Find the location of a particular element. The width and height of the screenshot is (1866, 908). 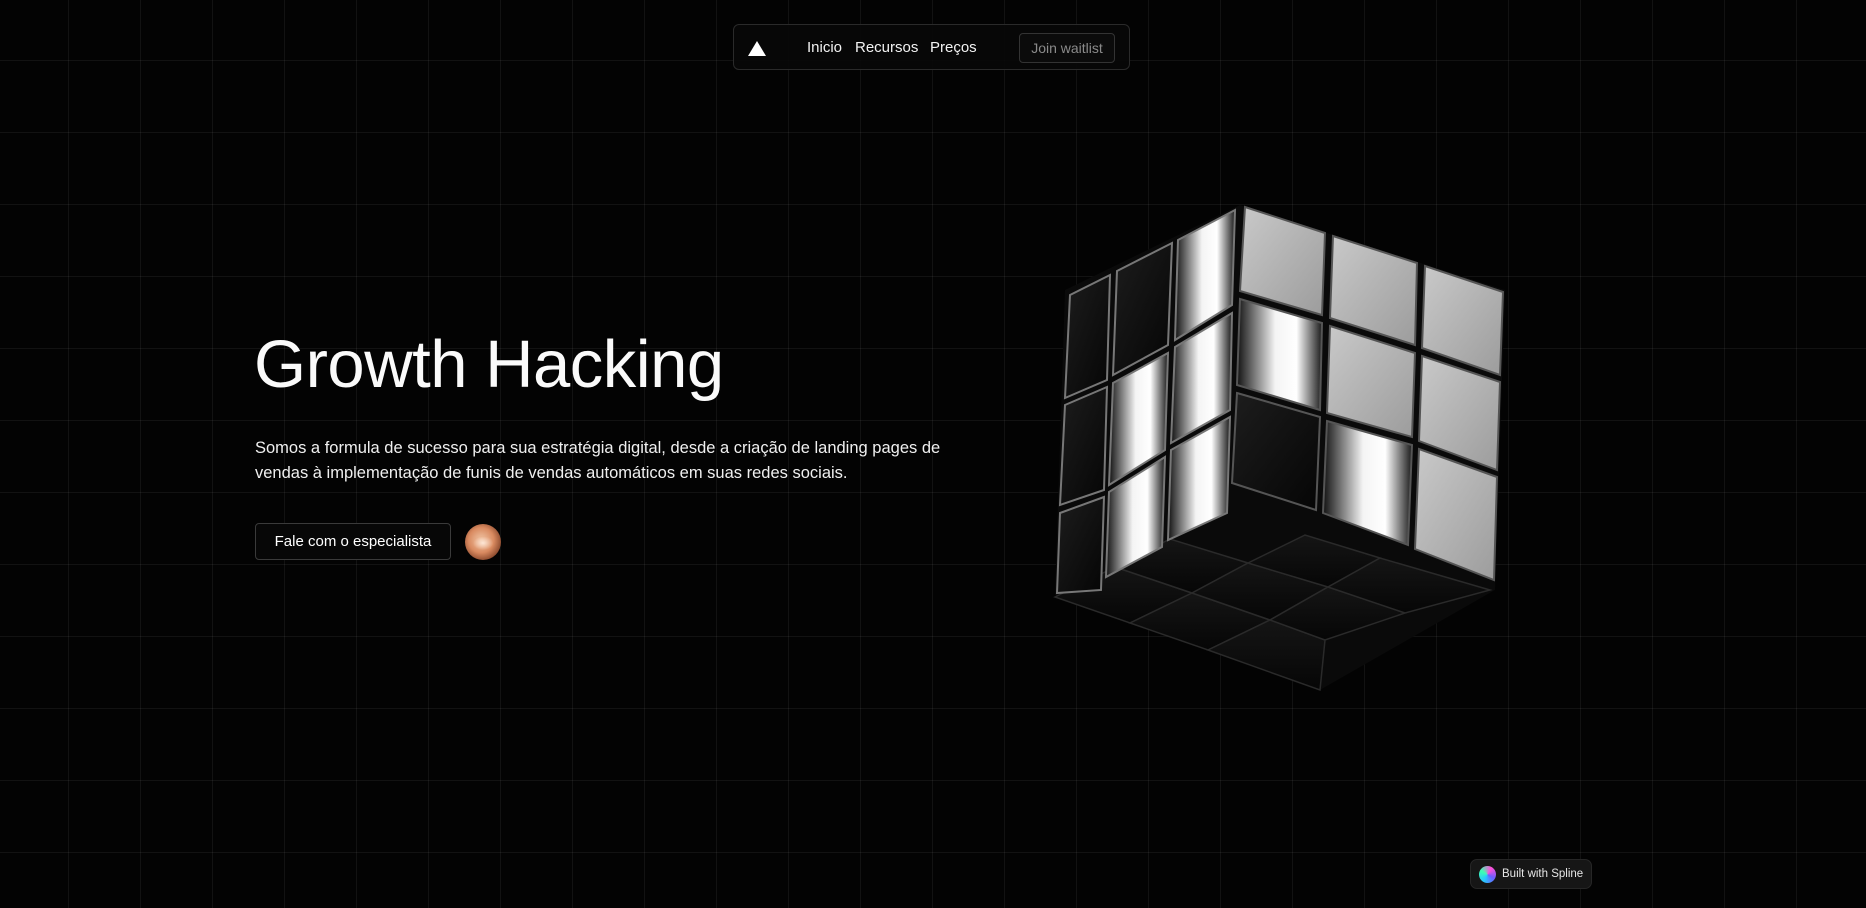

hero-title: Growth Hacking is located at coordinates (489, 364).